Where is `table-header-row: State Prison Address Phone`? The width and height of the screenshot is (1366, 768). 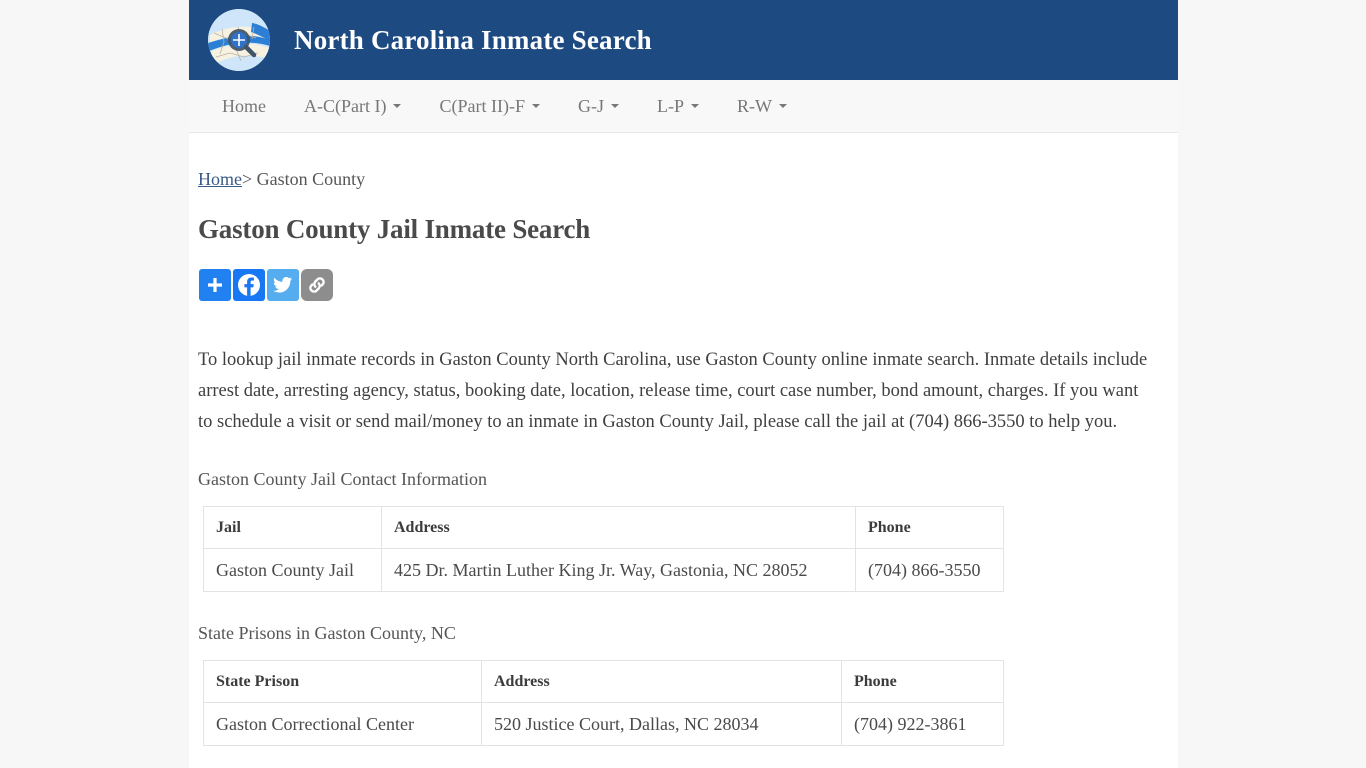
table-header-row: State Prison Address Phone is located at coordinates (603, 681).